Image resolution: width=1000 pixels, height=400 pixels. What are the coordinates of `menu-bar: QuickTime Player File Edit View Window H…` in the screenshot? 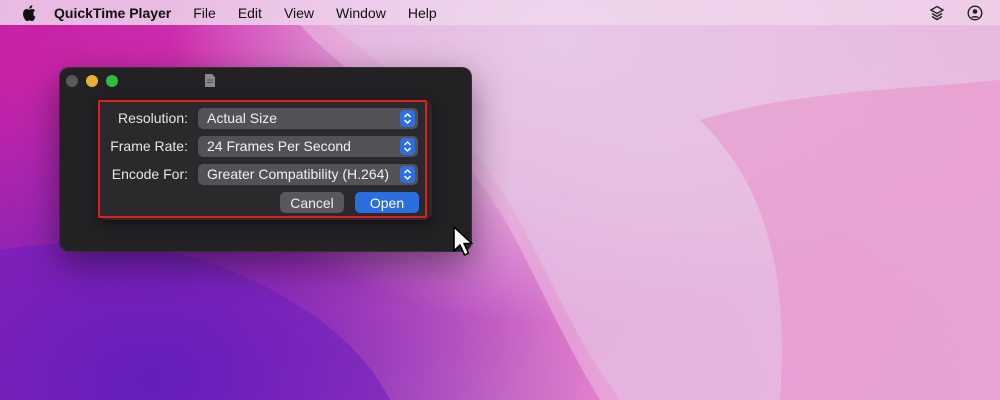 It's located at (500, 12).